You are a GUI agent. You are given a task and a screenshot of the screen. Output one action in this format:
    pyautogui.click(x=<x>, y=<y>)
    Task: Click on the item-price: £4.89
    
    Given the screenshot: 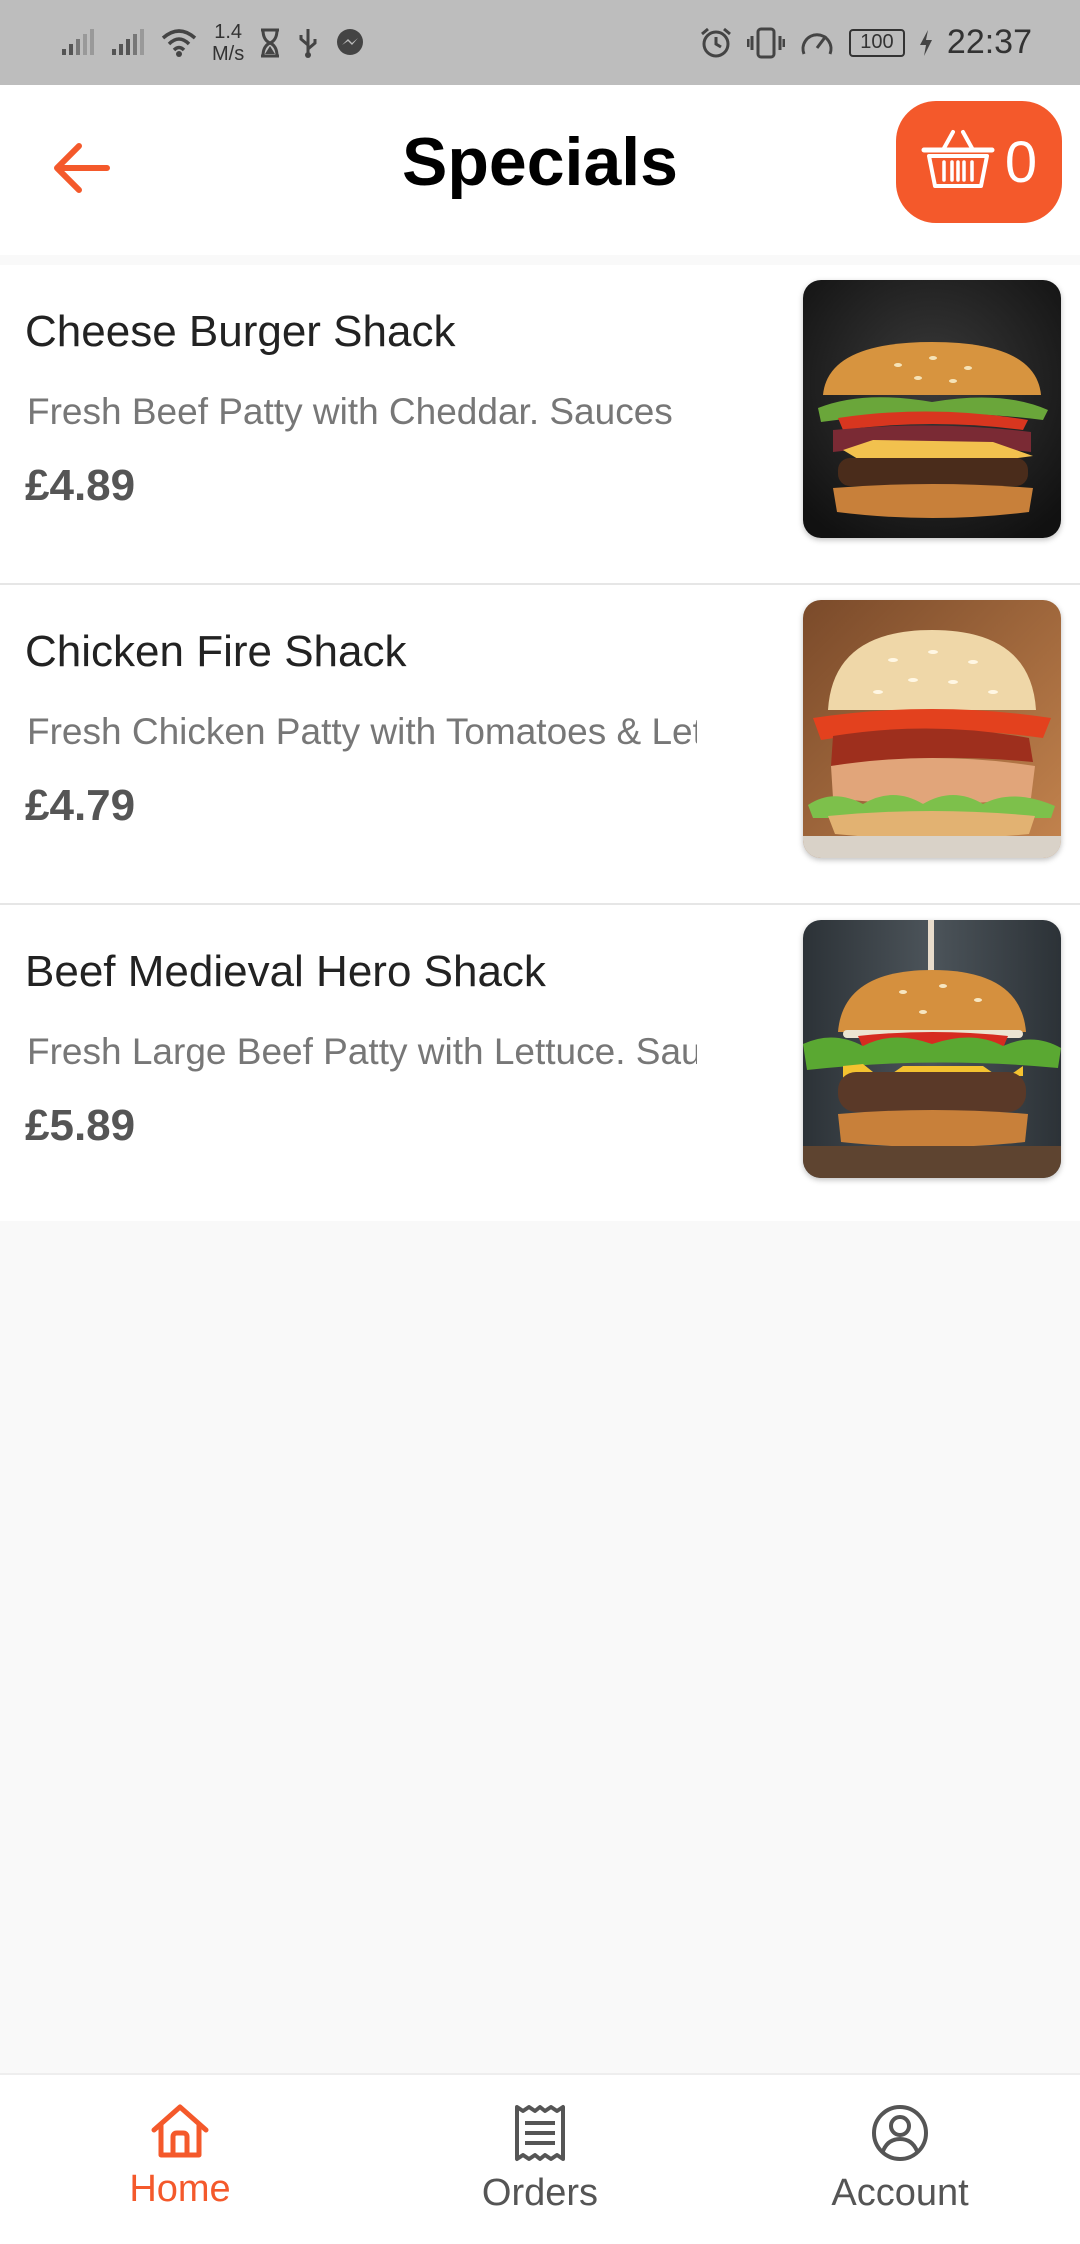 What is the action you would take?
    pyautogui.click(x=80, y=485)
    